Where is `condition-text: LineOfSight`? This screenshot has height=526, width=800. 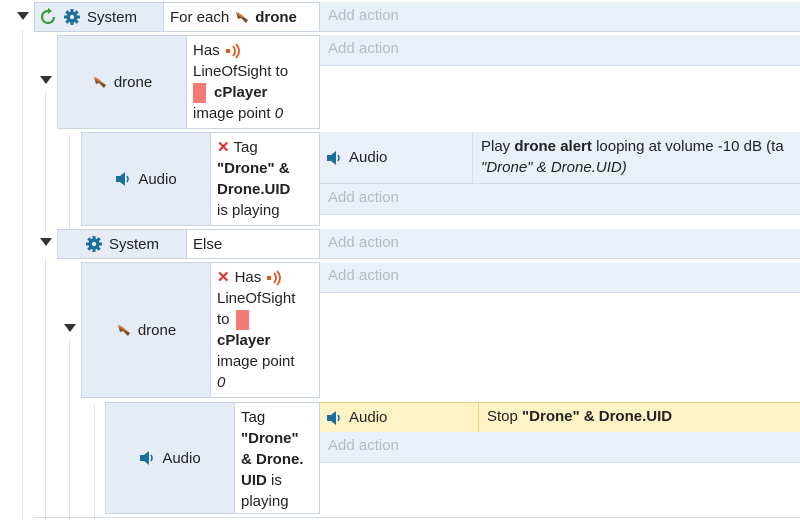 condition-text: LineOfSight is located at coordinates (256, 298).